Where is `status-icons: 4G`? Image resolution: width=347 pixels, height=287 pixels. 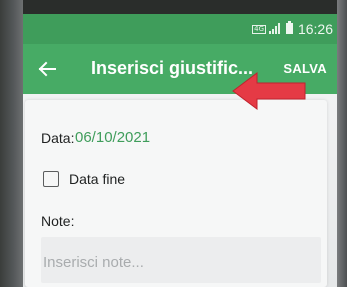 status-icons: 4G is located at coordinates (272, 27).